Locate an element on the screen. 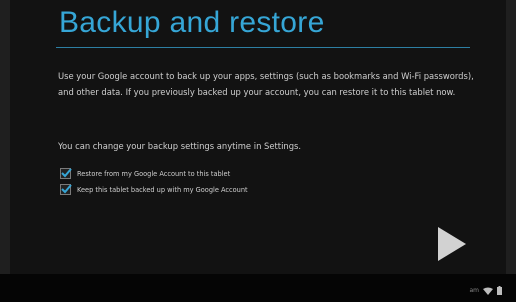 This screenshot has height=302, width=516. battery-icon is located at coordinates (499, 290).